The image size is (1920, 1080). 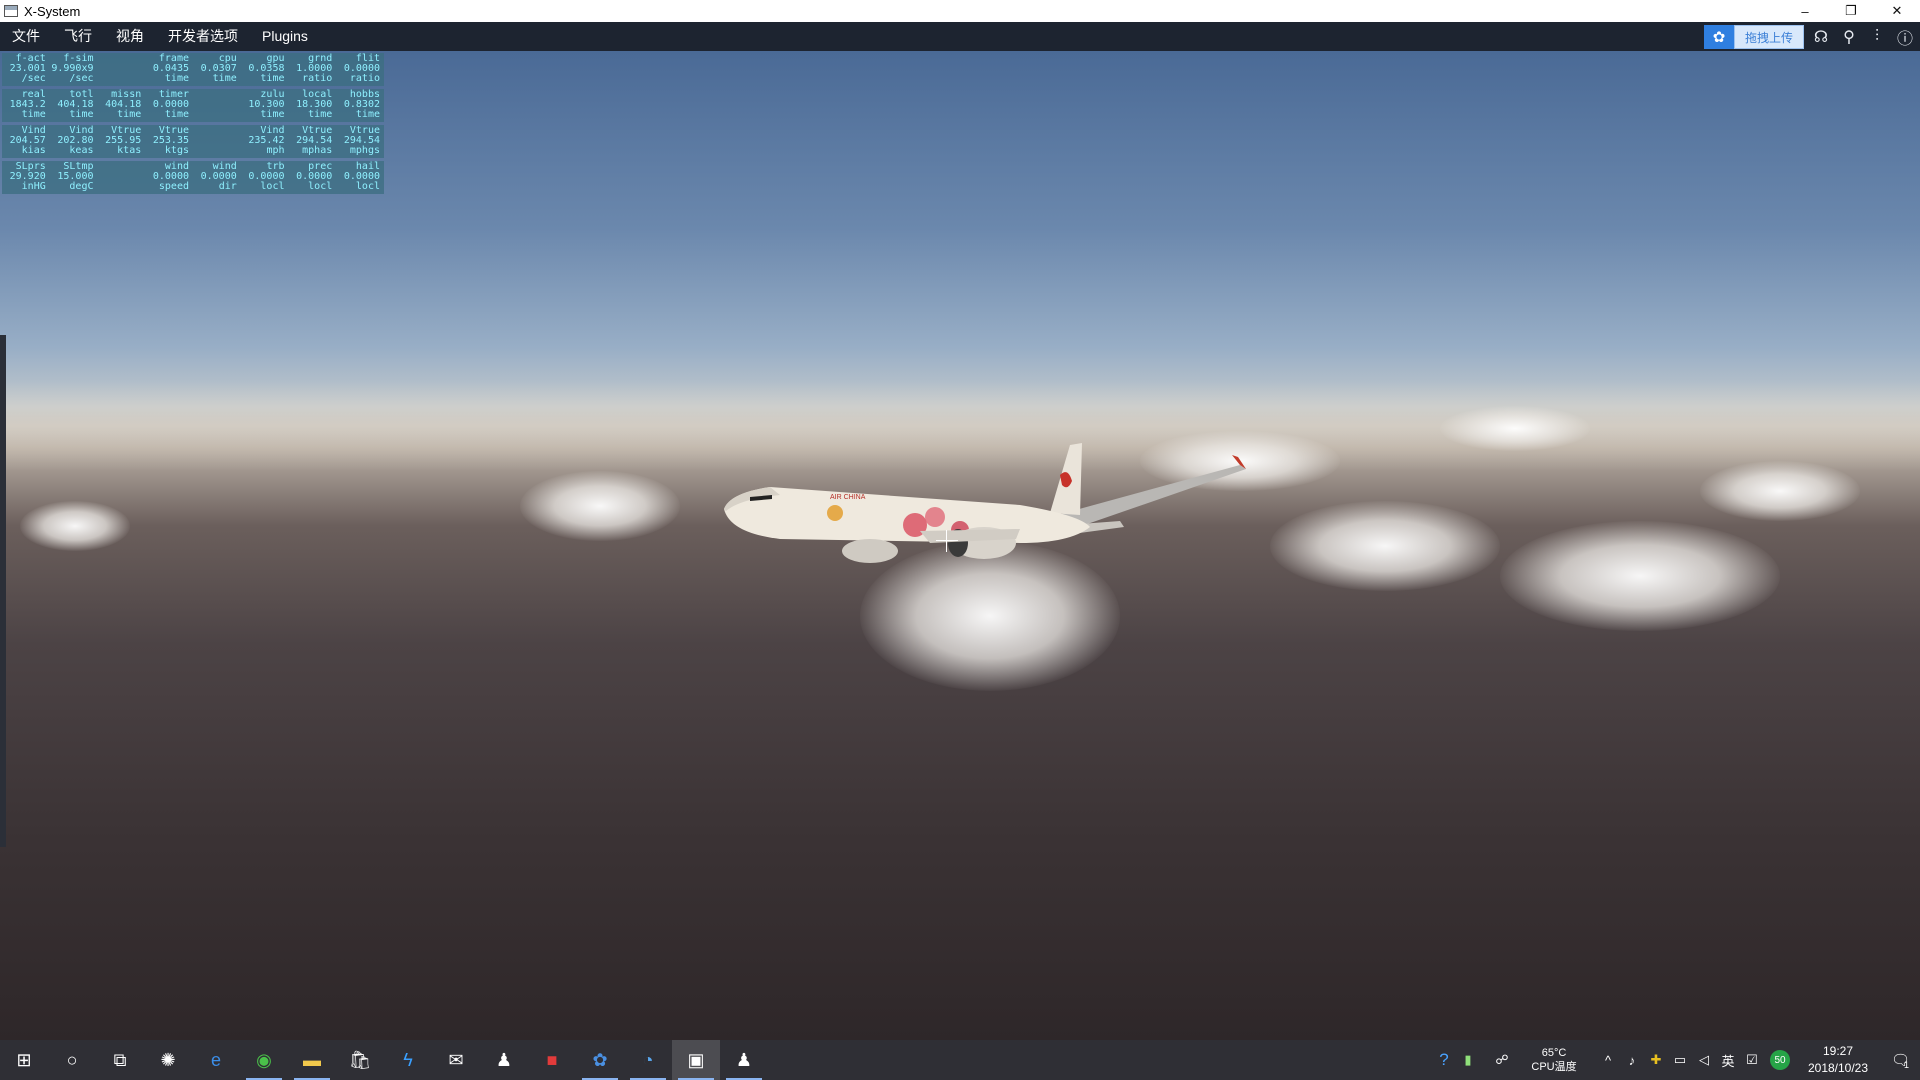 I want to click on data-cell: gpu 0.0358 time, so click(x=266, y=68).